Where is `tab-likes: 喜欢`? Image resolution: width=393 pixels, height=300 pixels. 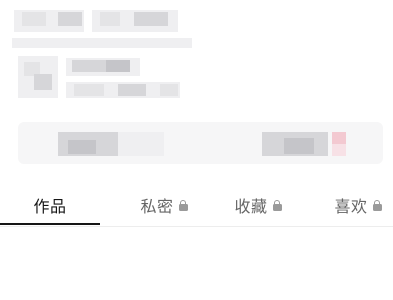 tab-likes: 喜欢 is located at coordinates (350, 205).